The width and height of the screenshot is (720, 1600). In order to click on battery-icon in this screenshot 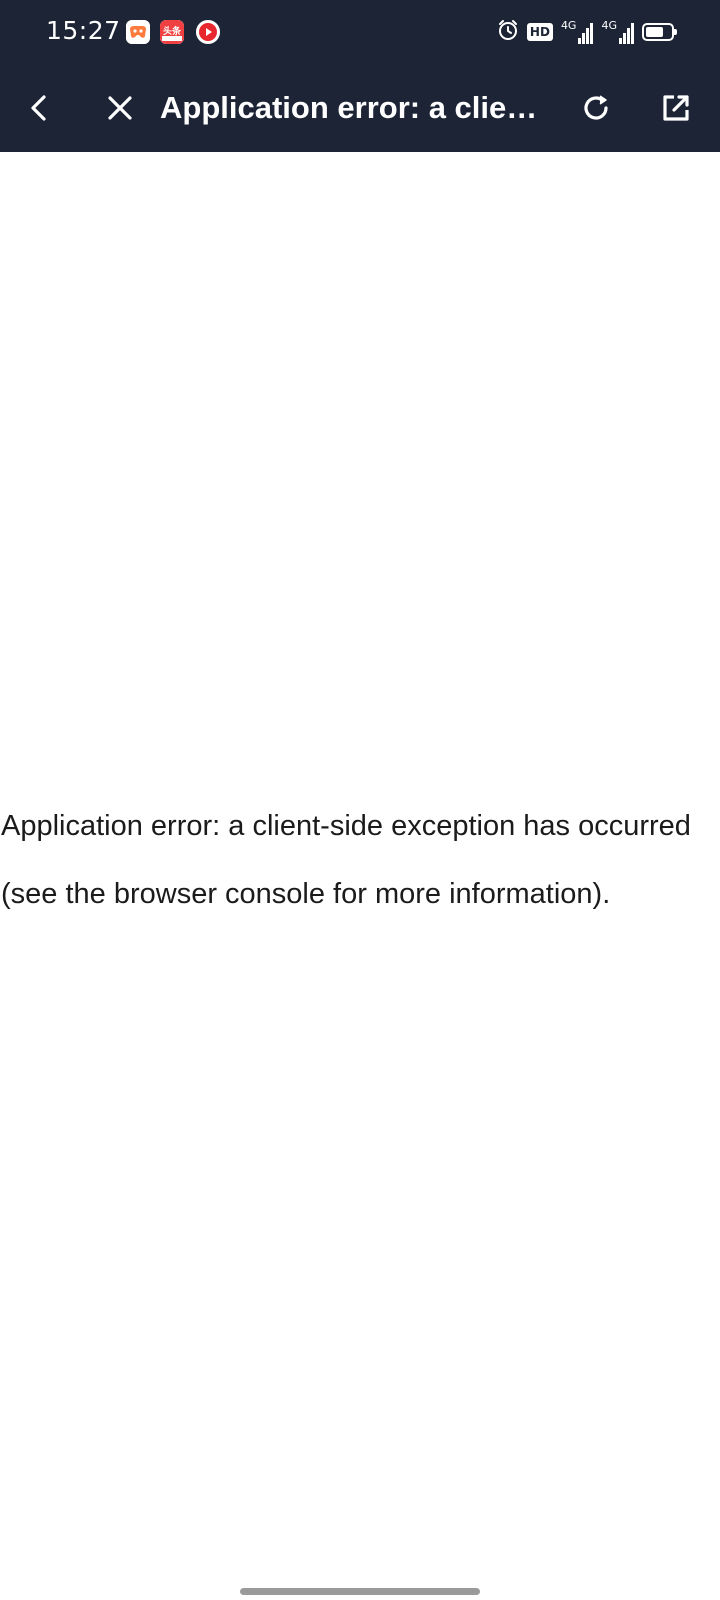, I will do `click(659, 32)`.